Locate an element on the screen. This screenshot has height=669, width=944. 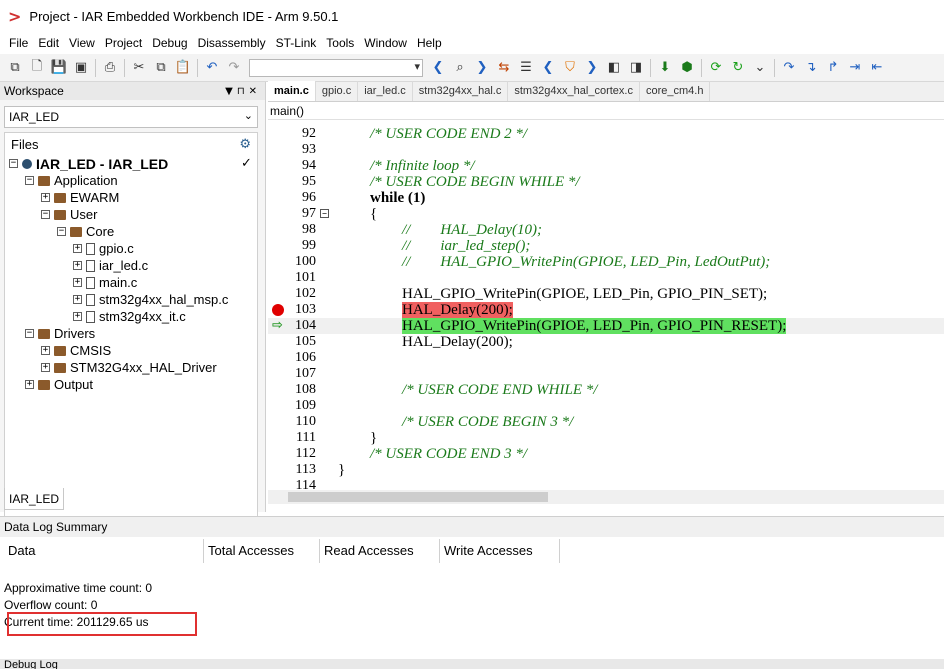
tree-item: − Drivers is located at coordinates (60, 333).